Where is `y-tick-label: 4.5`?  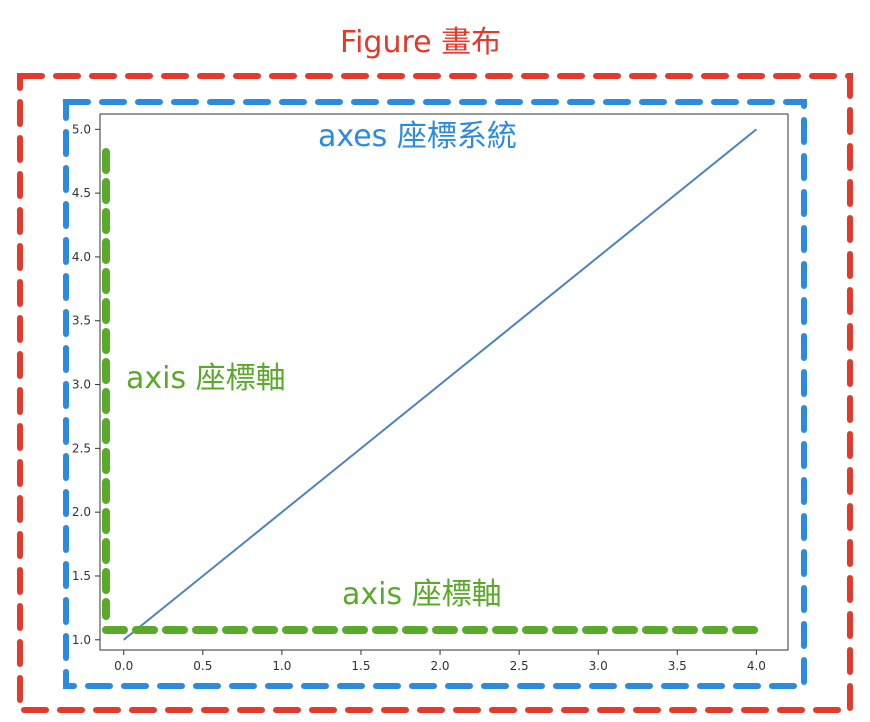
y-tick-label: 4.5 is located at coordinates (81, 193).